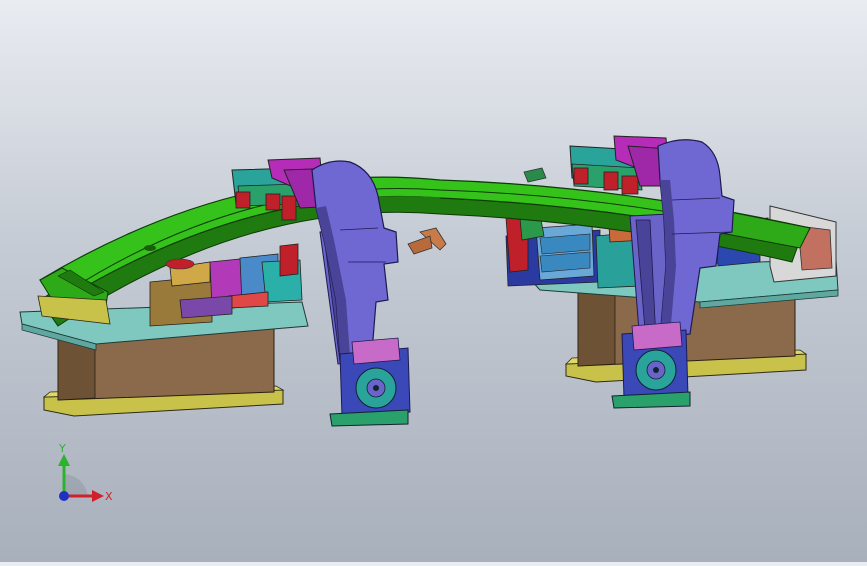  Describe the element at coordinates (62, 448) in the screenshot. I see `y-axis-label: Y` at that location.